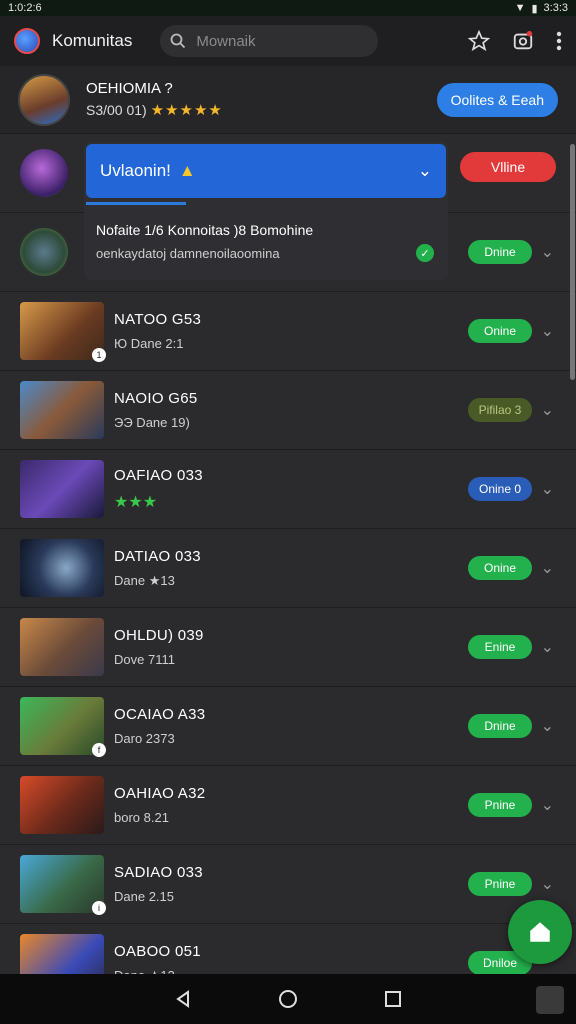 The image size is (576, 1024). I want to click on row-sub: boro 8.21, so click(141, 817).